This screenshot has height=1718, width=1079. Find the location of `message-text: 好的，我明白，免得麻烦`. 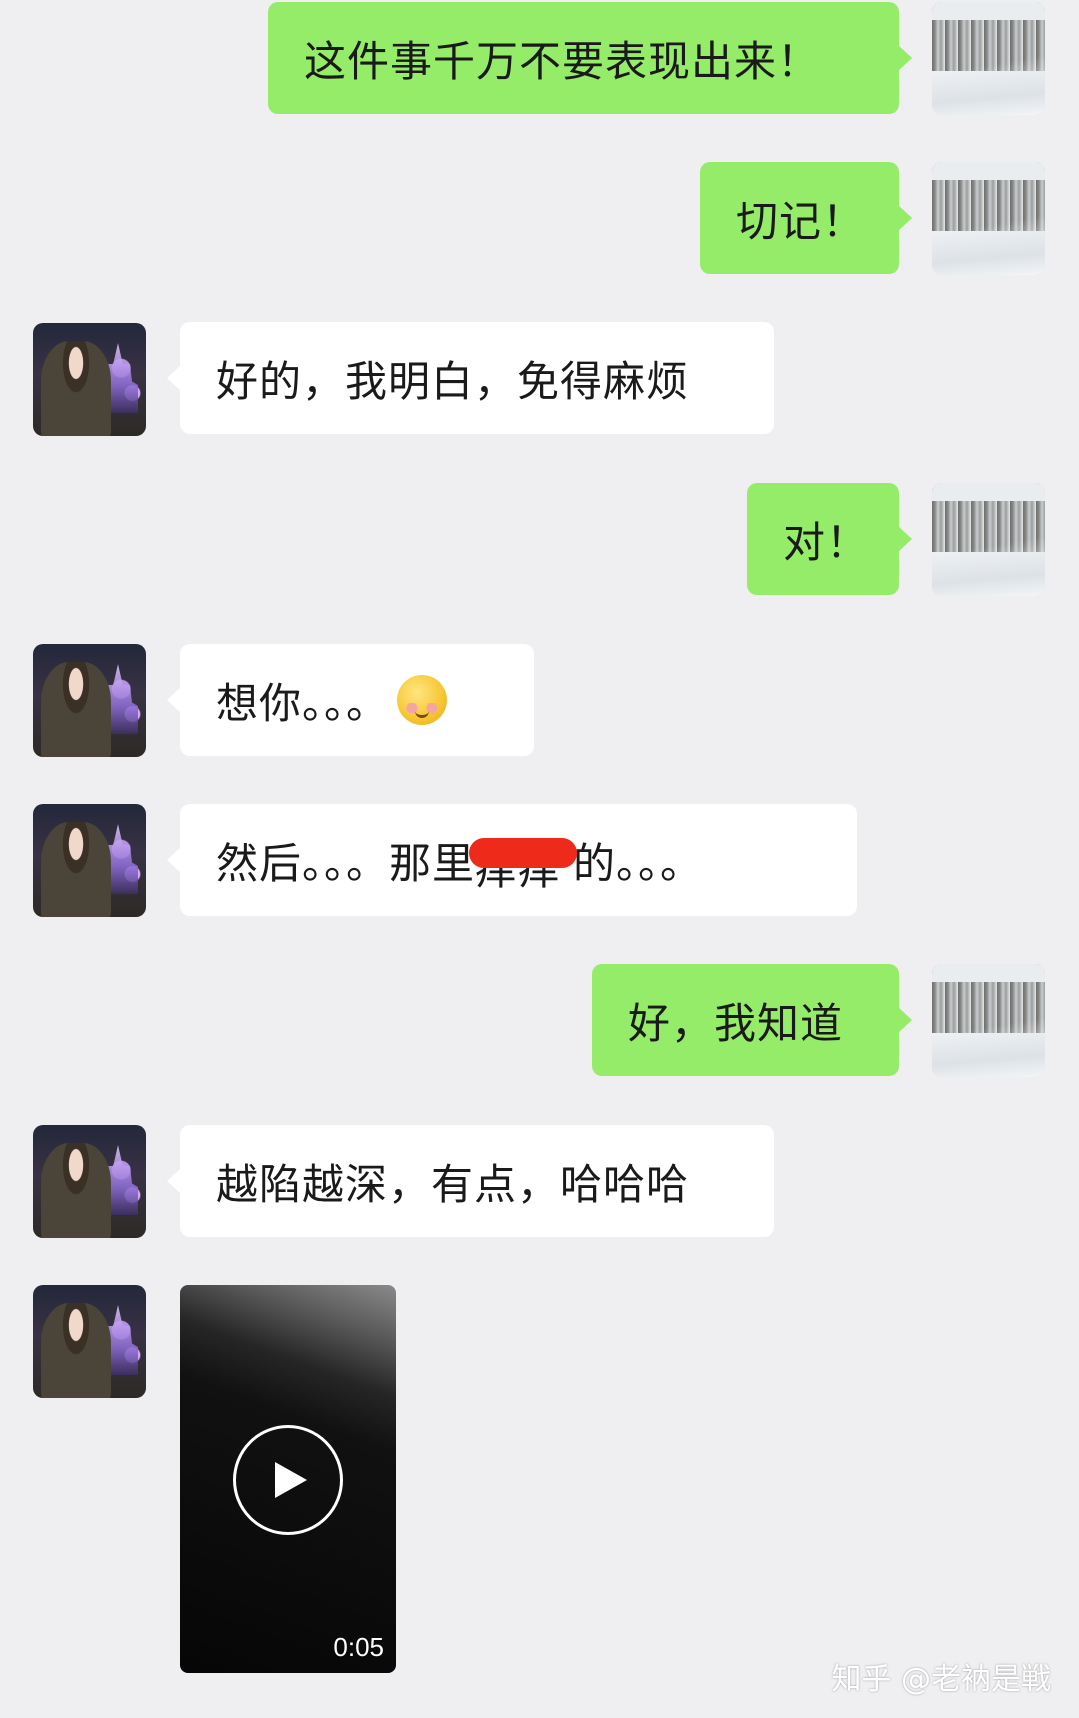

message-text: 好的，我明白，免得麻烦 is located at coordinates (453, 381).